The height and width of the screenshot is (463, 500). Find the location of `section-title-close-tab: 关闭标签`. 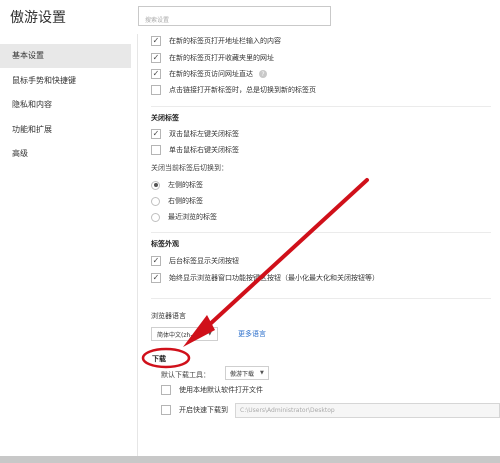

section-title-close-tab: 关闭标签 is located at coordinates (165, 118).